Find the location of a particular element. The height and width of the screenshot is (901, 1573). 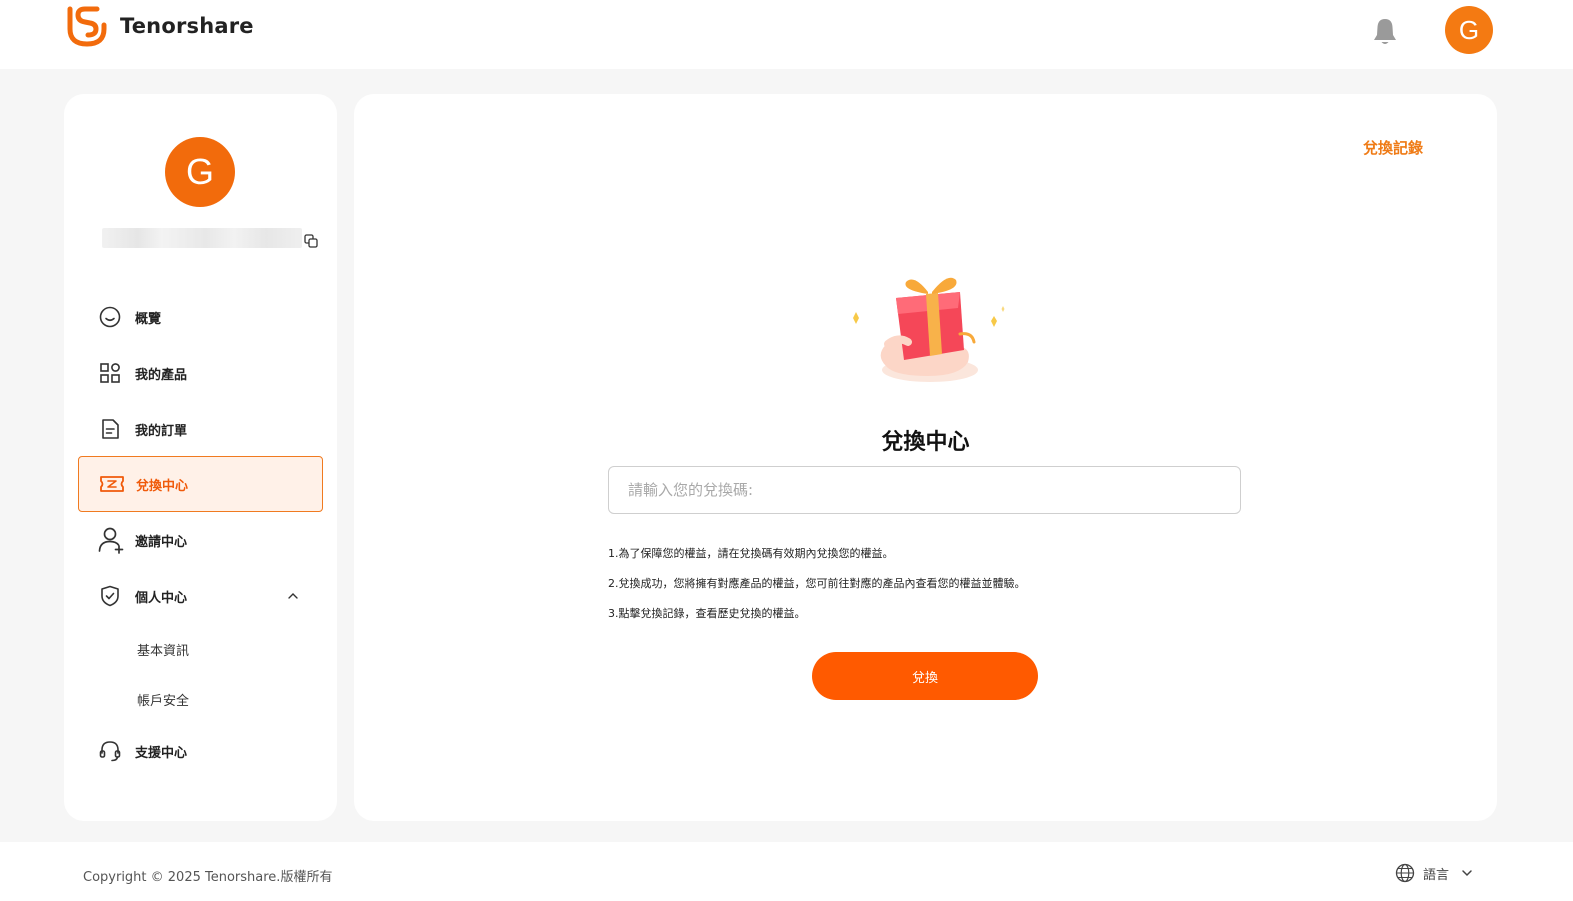

gift-box-illustration is located at coordinates (929, 329).